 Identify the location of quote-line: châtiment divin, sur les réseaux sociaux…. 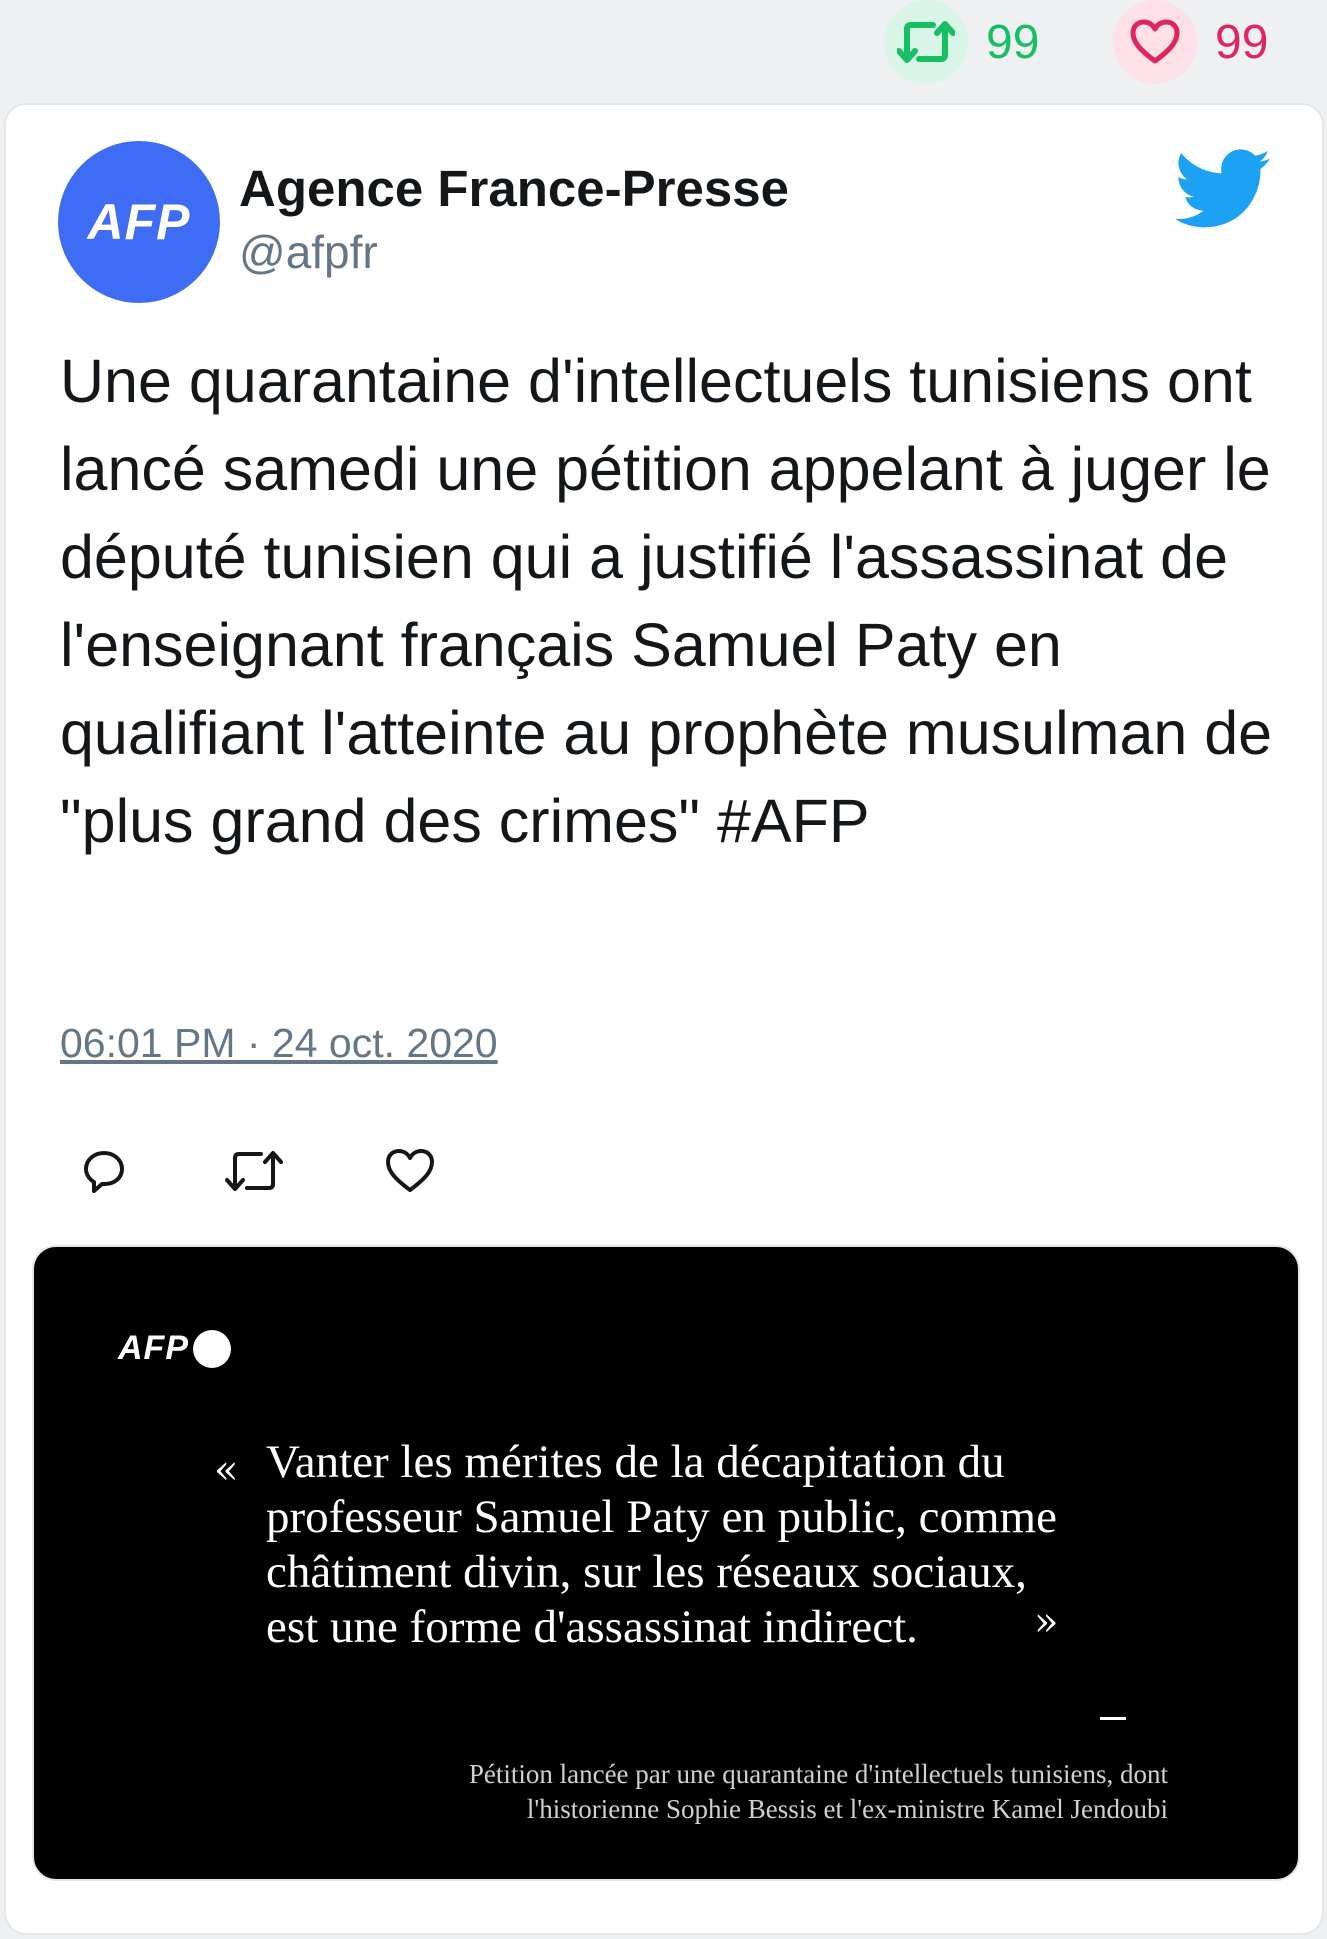
(646, 1572).